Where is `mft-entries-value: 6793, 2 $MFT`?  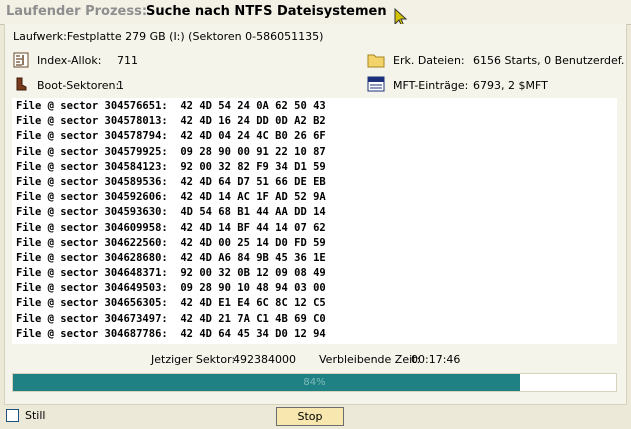 mft-entries-value: 6793, 2 $MFT is located at coordinates (510, 85).